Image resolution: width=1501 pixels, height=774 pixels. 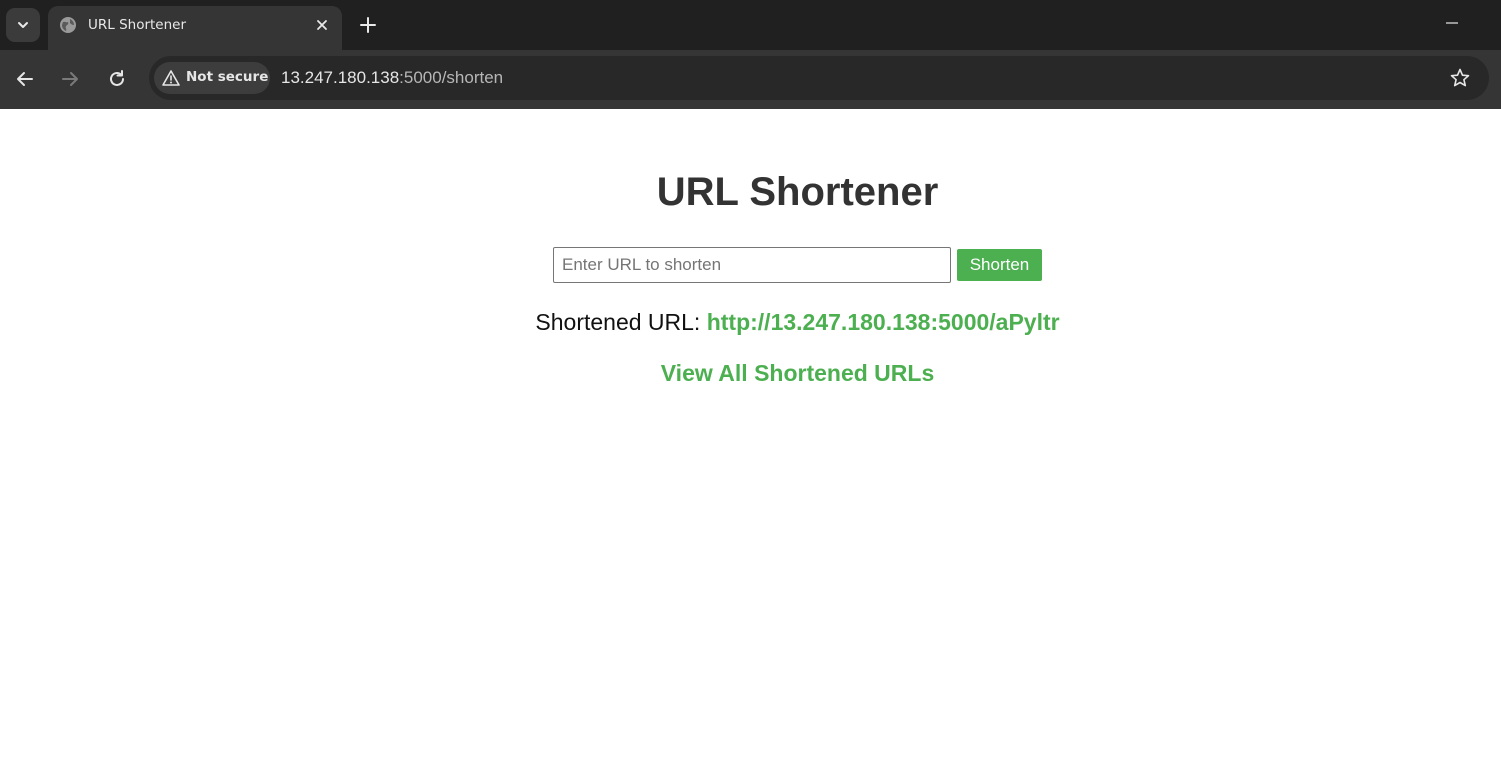 What do you see at coordinates (999, 265) in the screenshot?
I see `shorten-button: Shorten` at bounding box center [999, 265].